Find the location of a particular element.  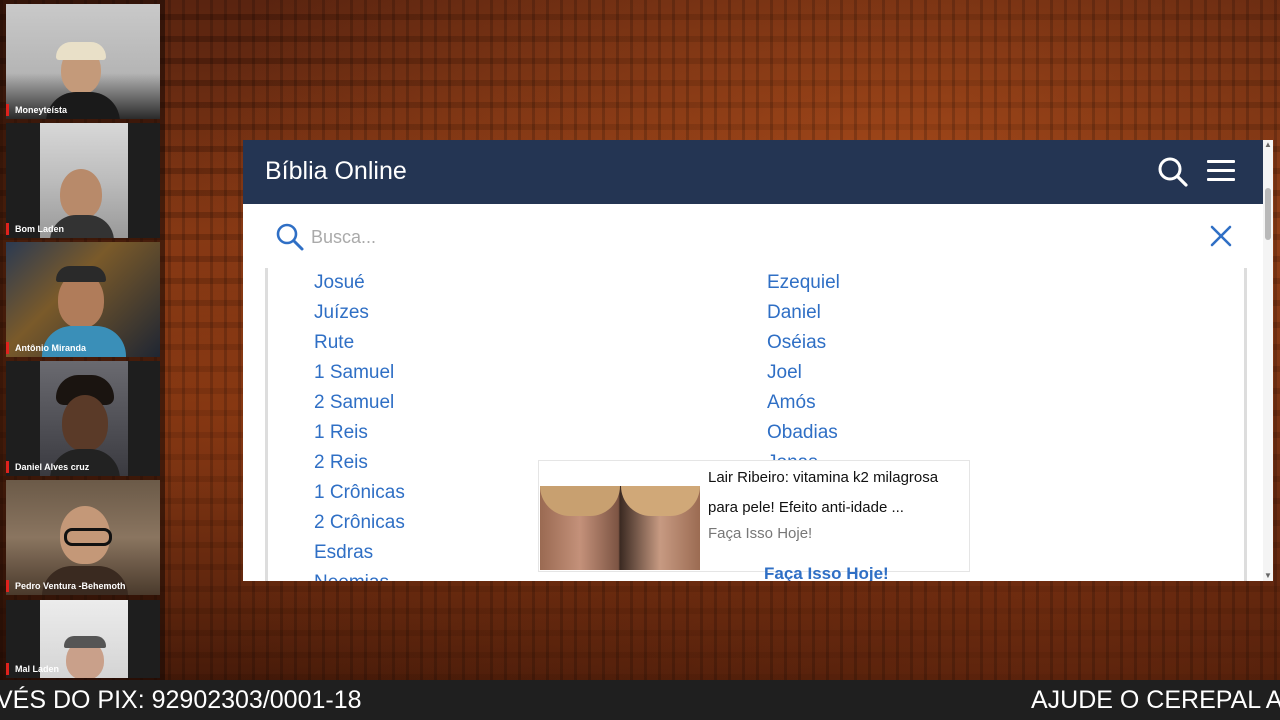

book-link: Joel is located at coordinates (803, 373).